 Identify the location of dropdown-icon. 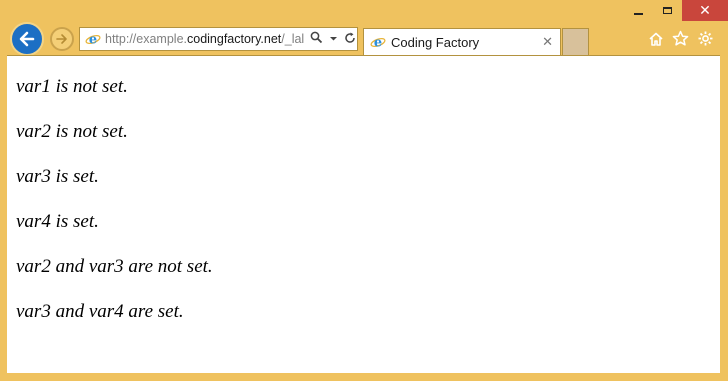
(333, 39).